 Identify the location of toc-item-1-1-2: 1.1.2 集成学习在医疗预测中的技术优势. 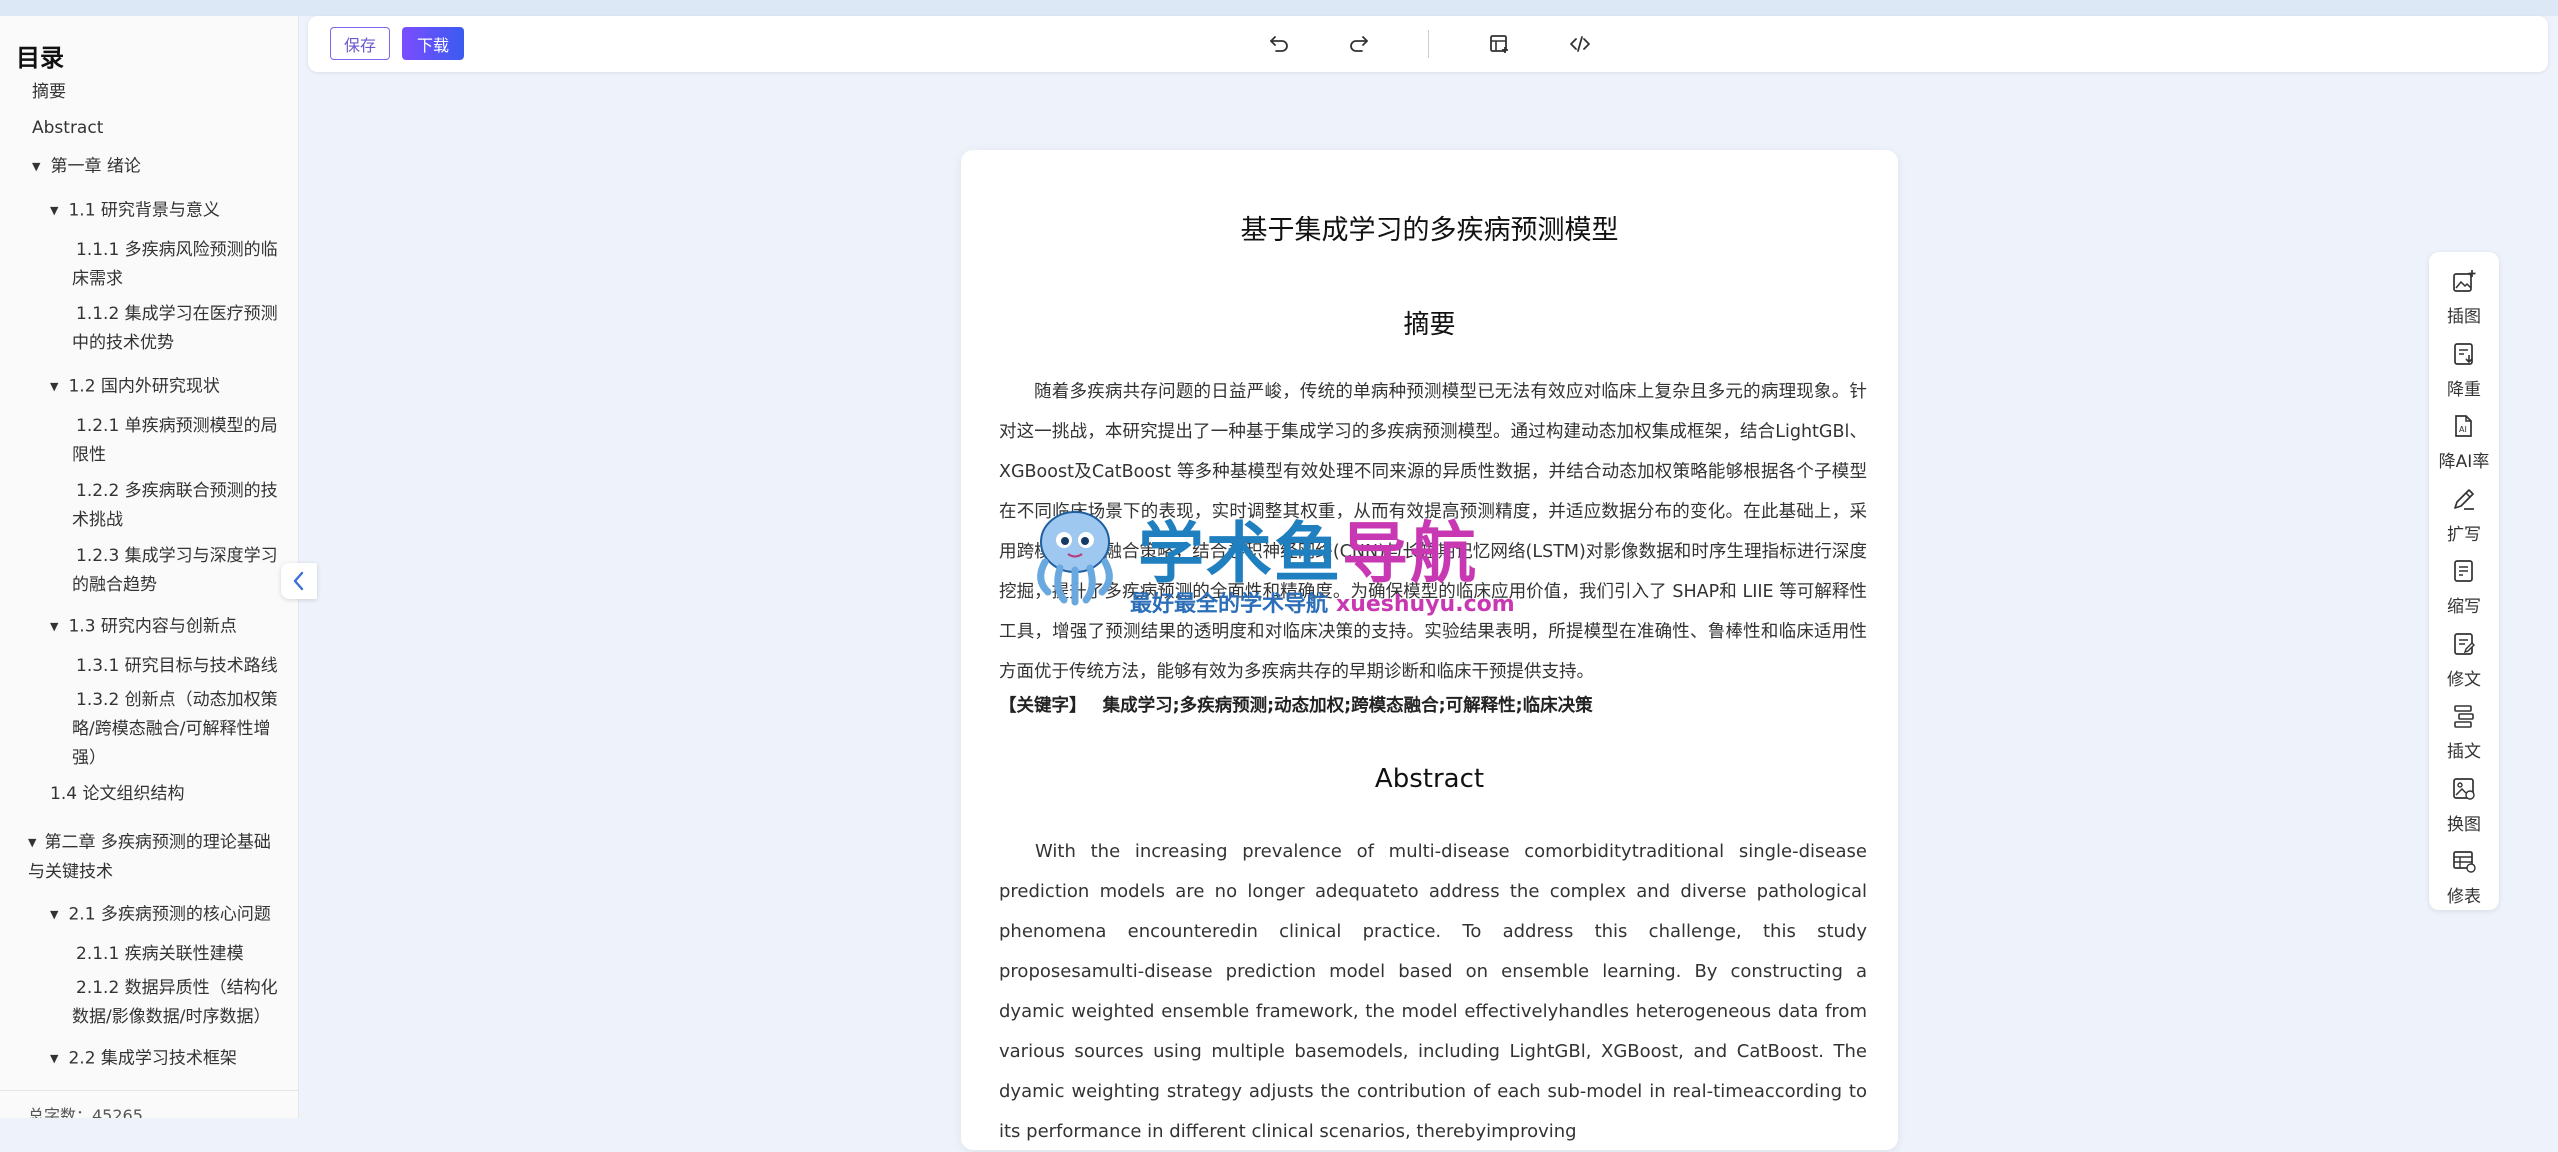
(178, 329).